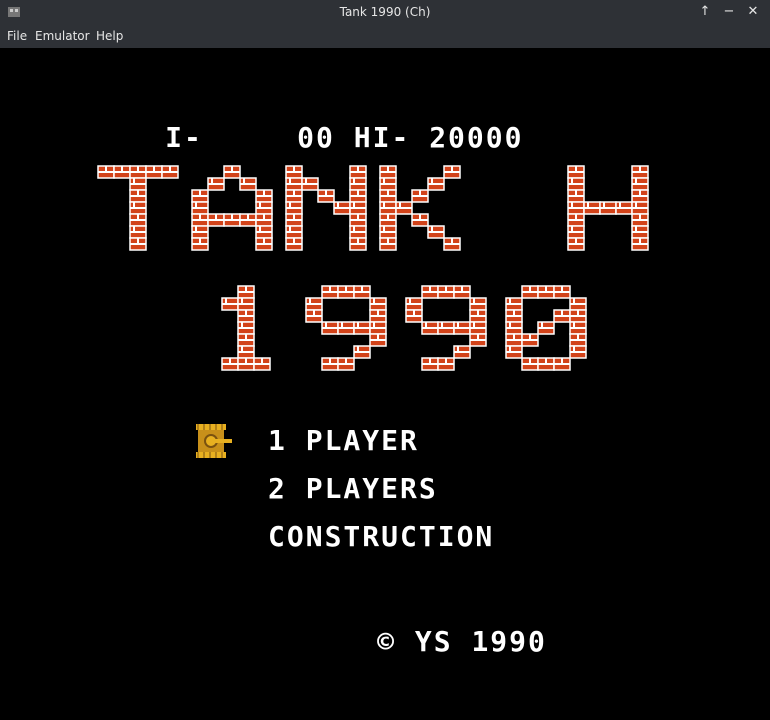 The height and width of the screenshot is (720, 770). What do you see at coordinates (214, 441) in the screenshot?
I see `tank-cursor-icon` at bounding box center [214, 441].